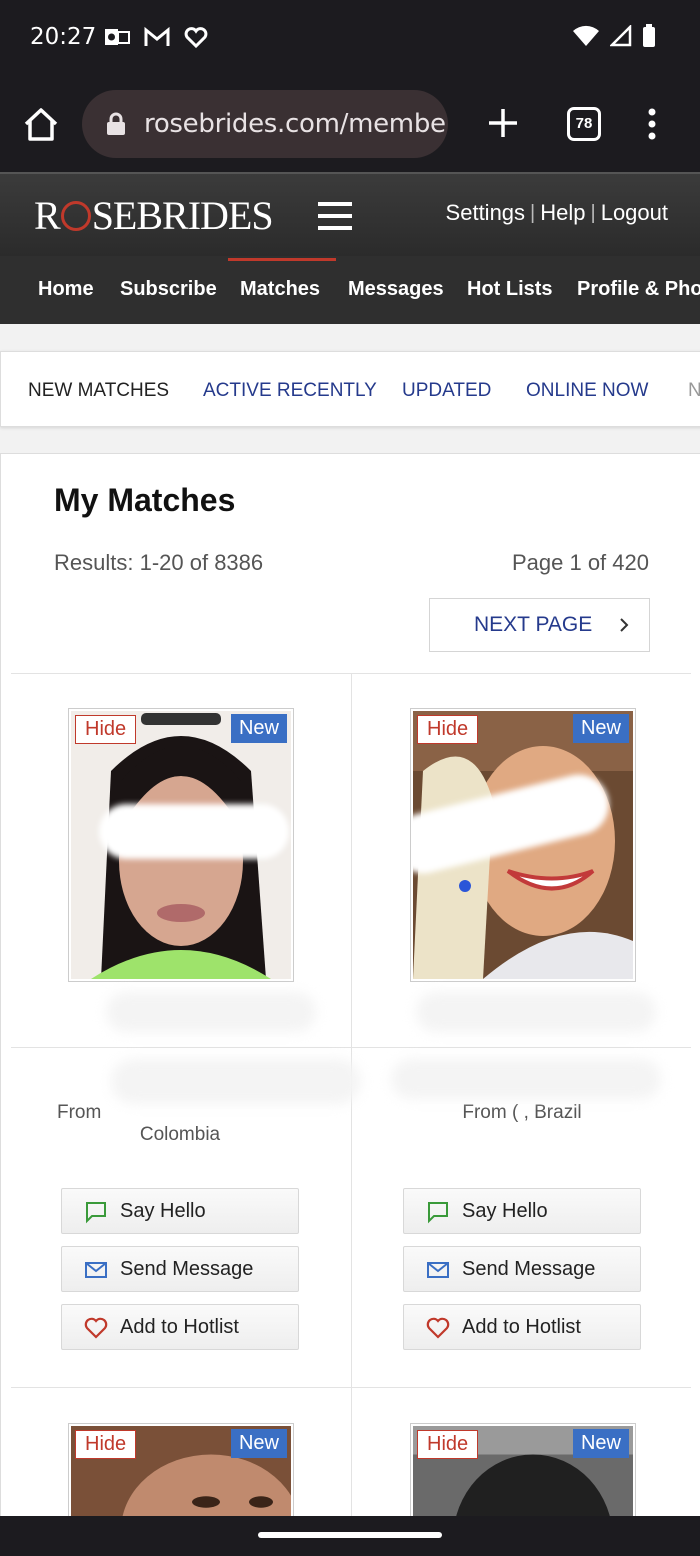 The height and width of the screenshot is (1556, 700). What do you see at coordinates (587, 391) in the screenshot?
I see `tab-online-now: ONLINE NOW` at bounding box center [587, 391].